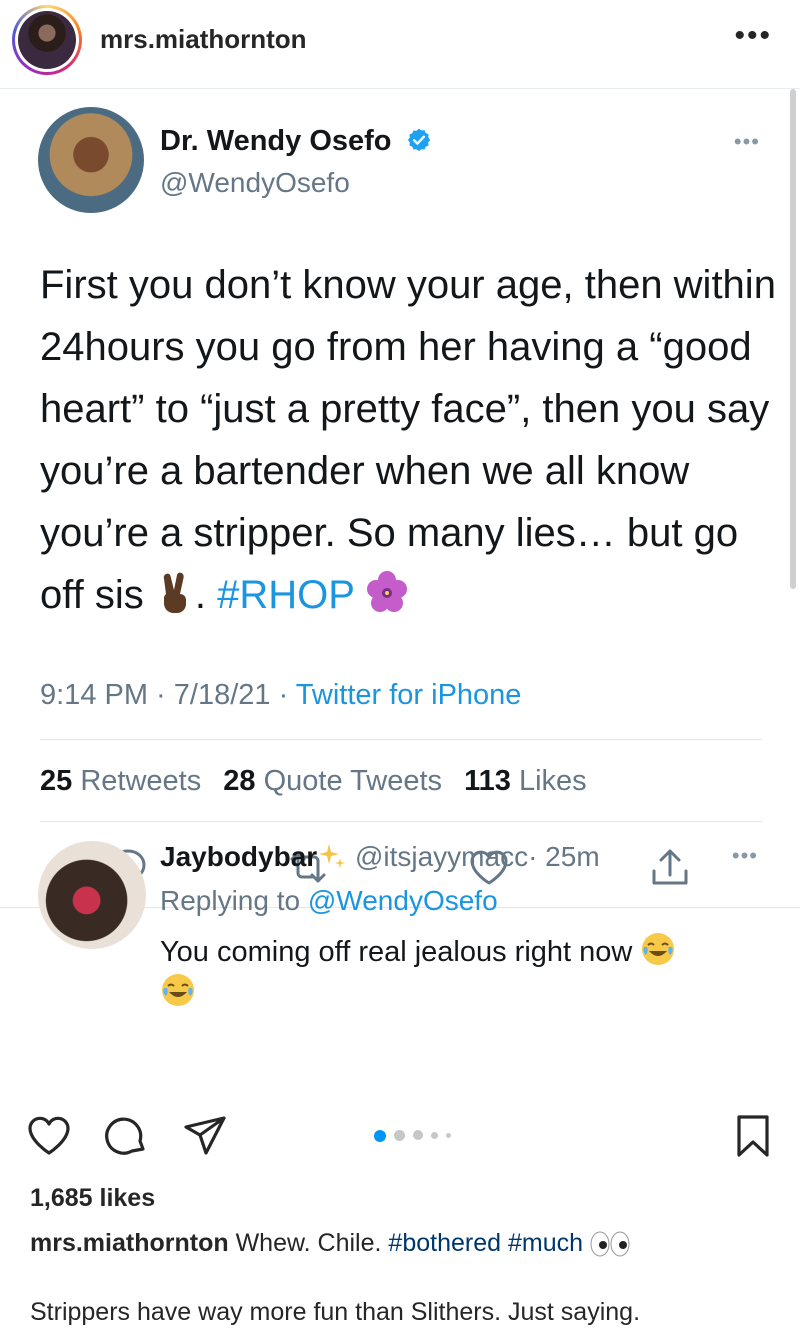 The image size is (800, 1341). I want to click on reply-author-name: Jaybodybar, so click(239, 856).